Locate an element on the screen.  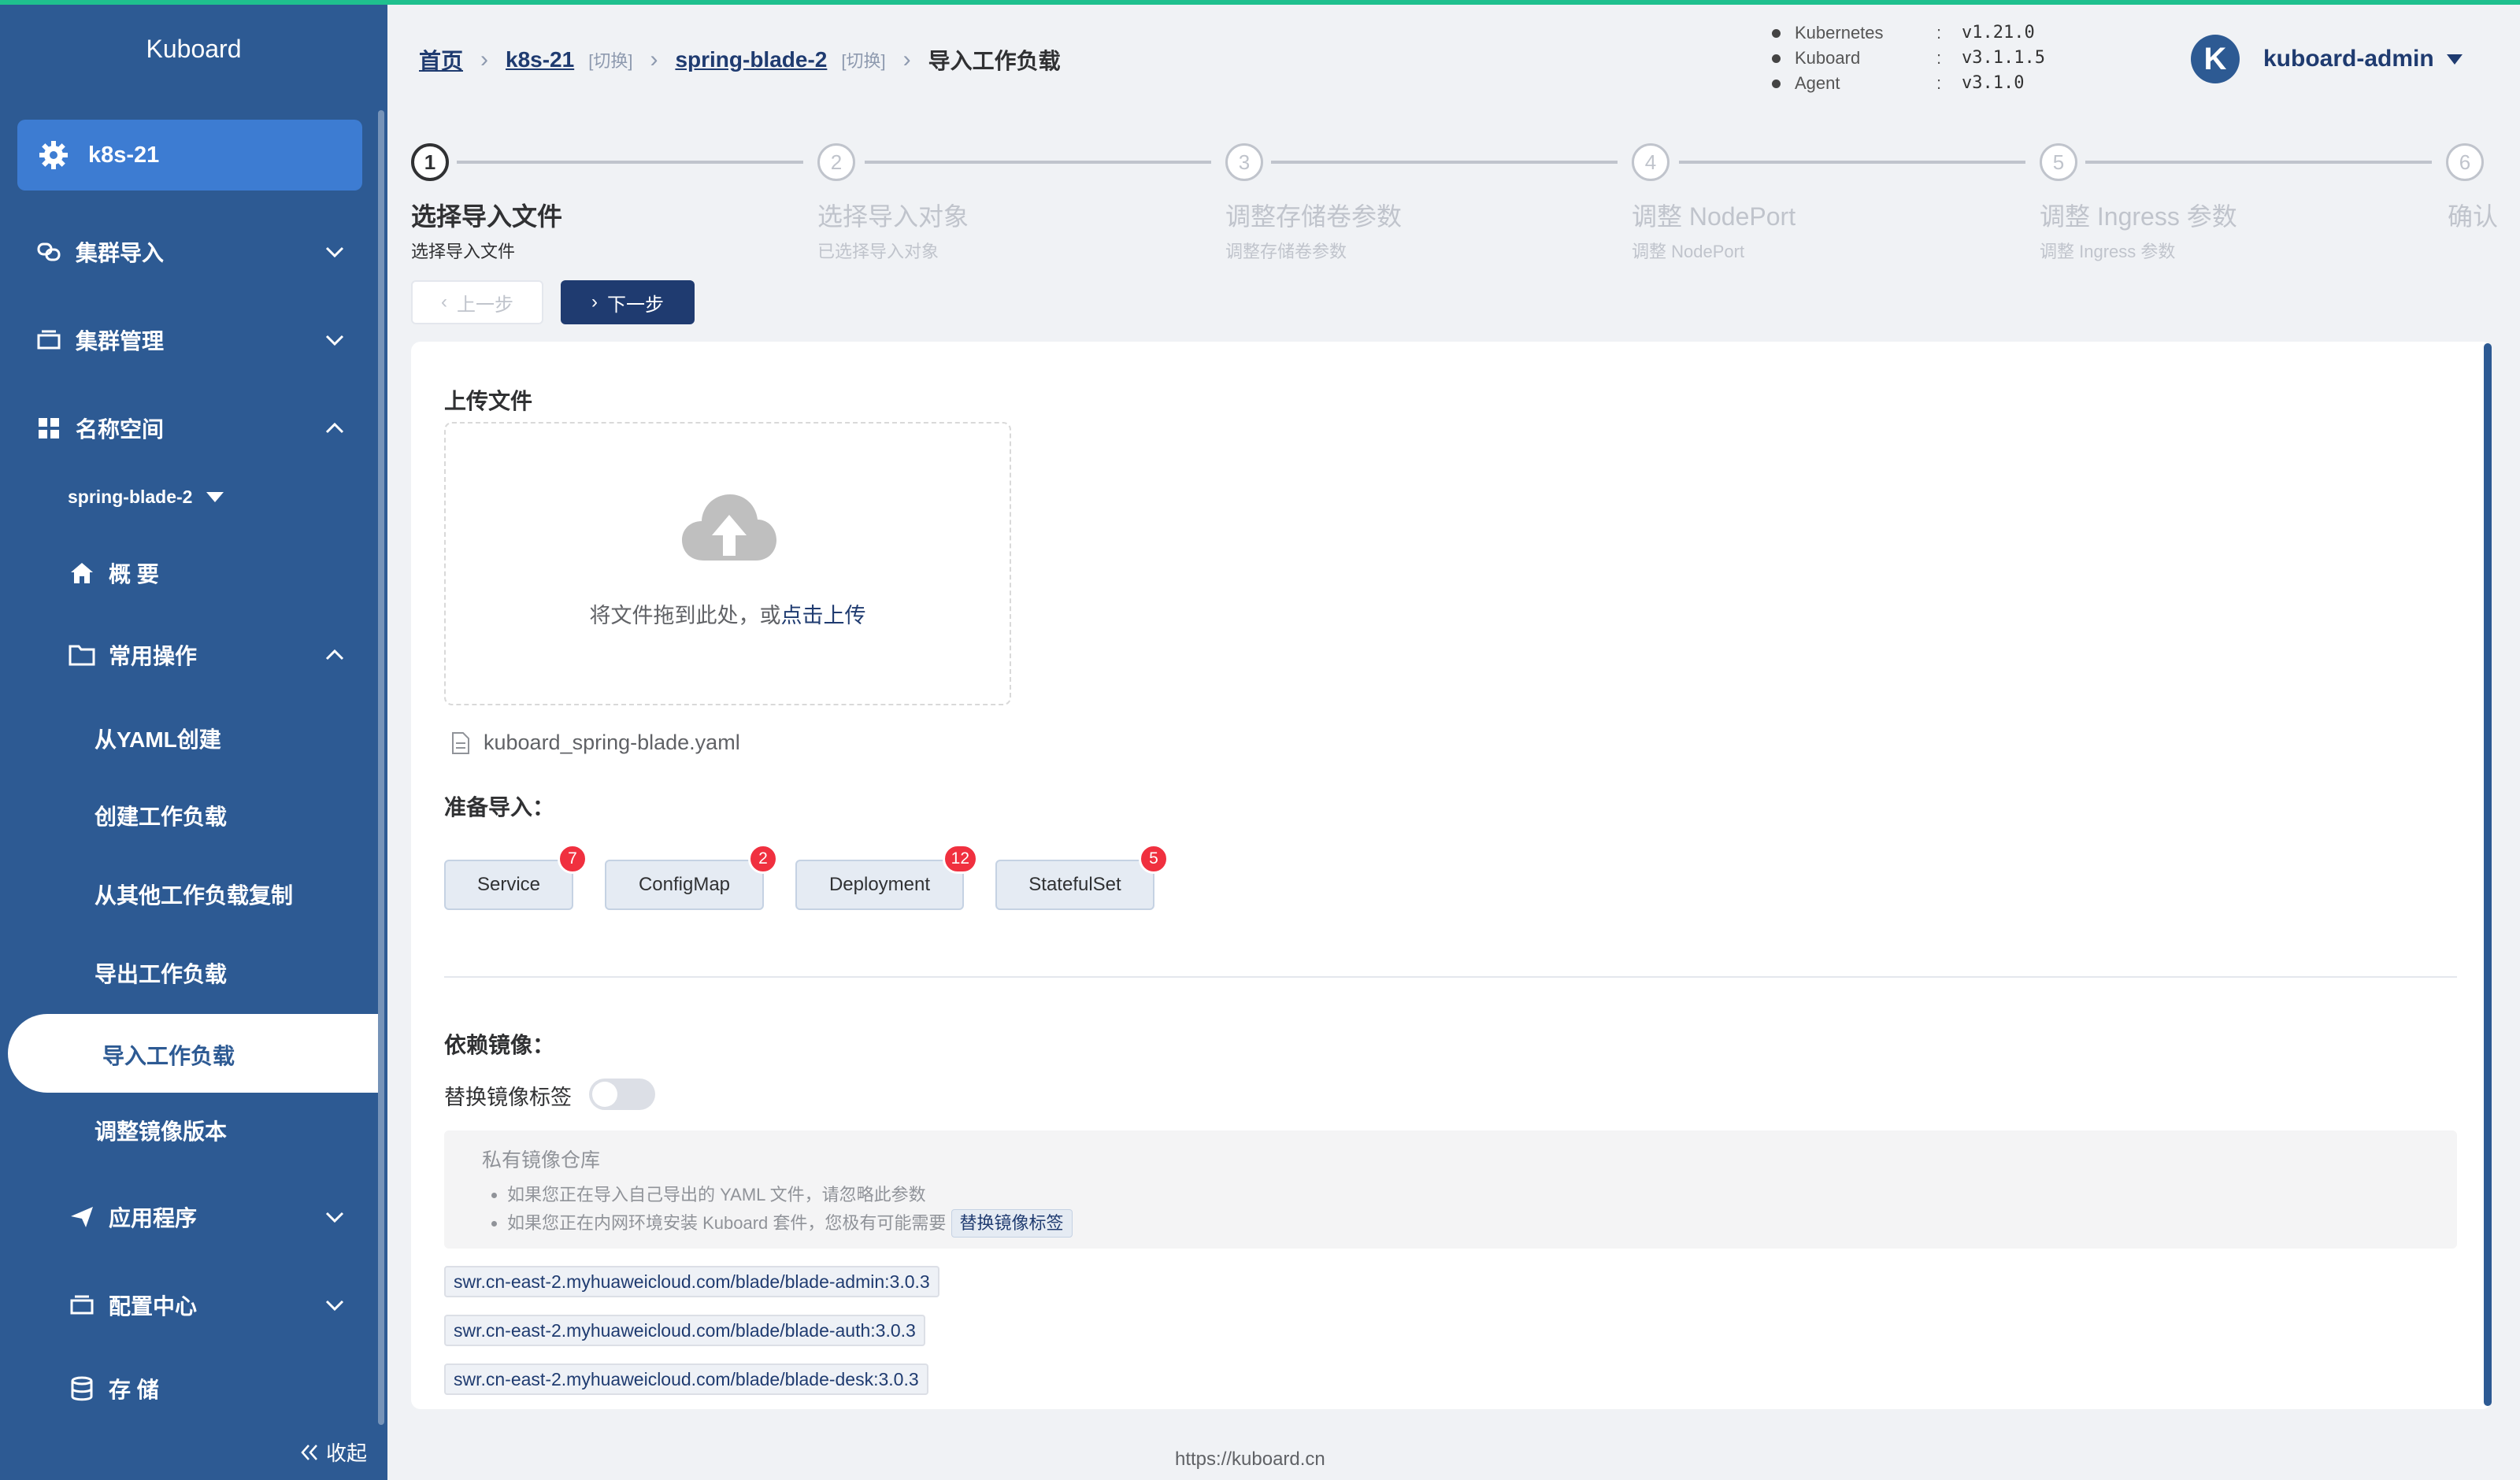
step-title: 调整 NodePort is located at coordinates (1714, 216).